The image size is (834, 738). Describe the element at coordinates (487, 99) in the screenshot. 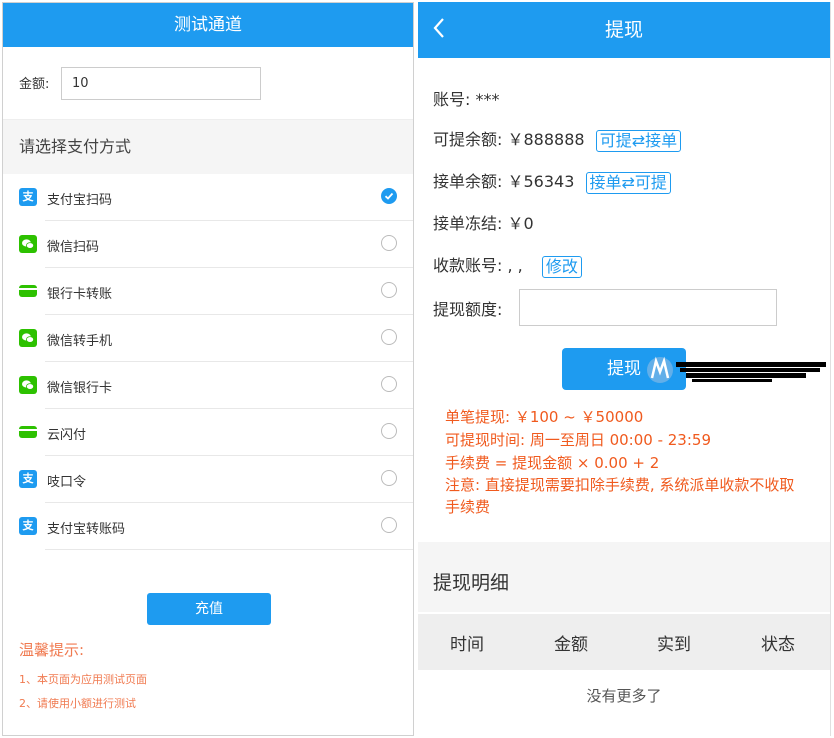

I see `account-value: ***` at that location.